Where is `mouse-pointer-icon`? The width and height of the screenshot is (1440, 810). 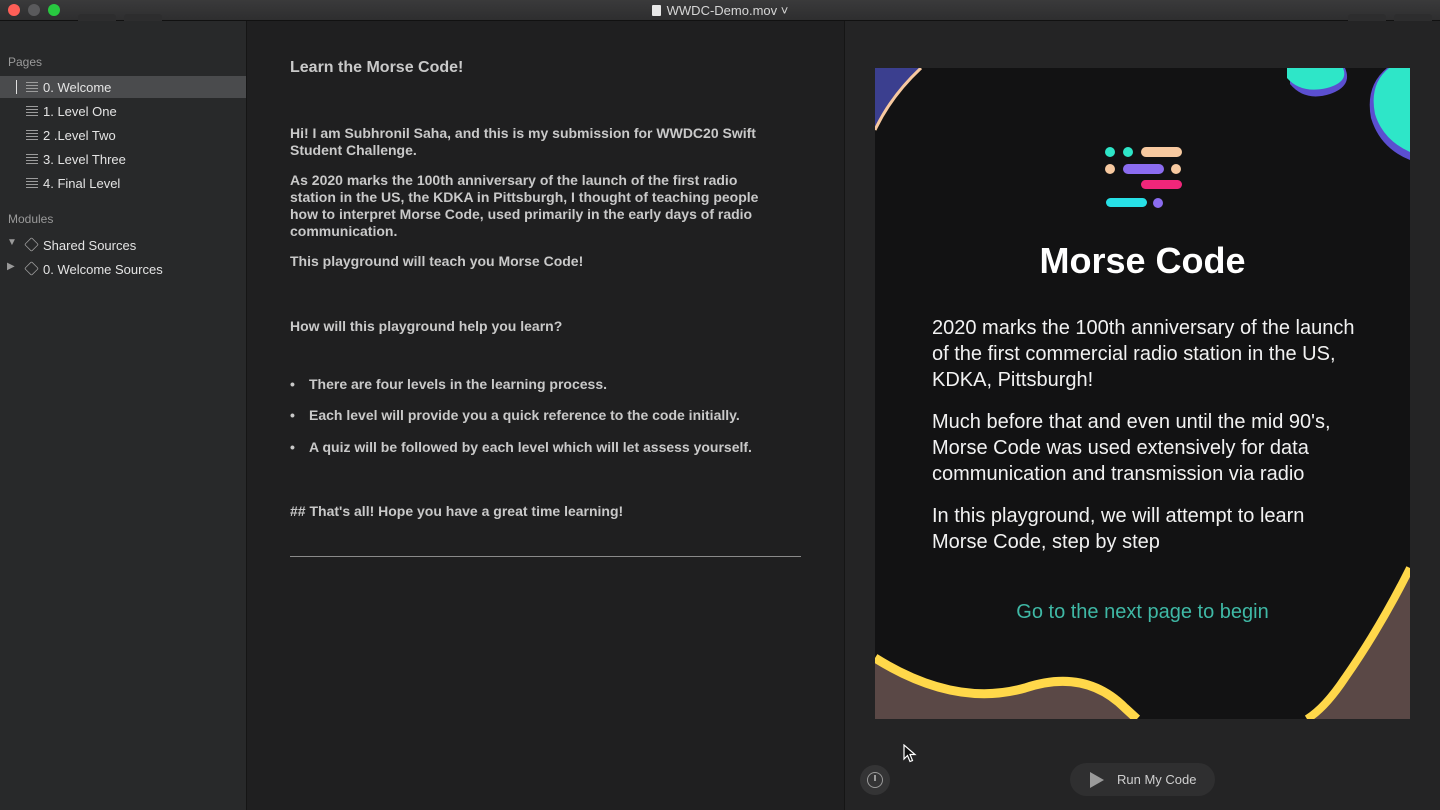
mouse-pointer-icon is located at coordinates (910, 753).